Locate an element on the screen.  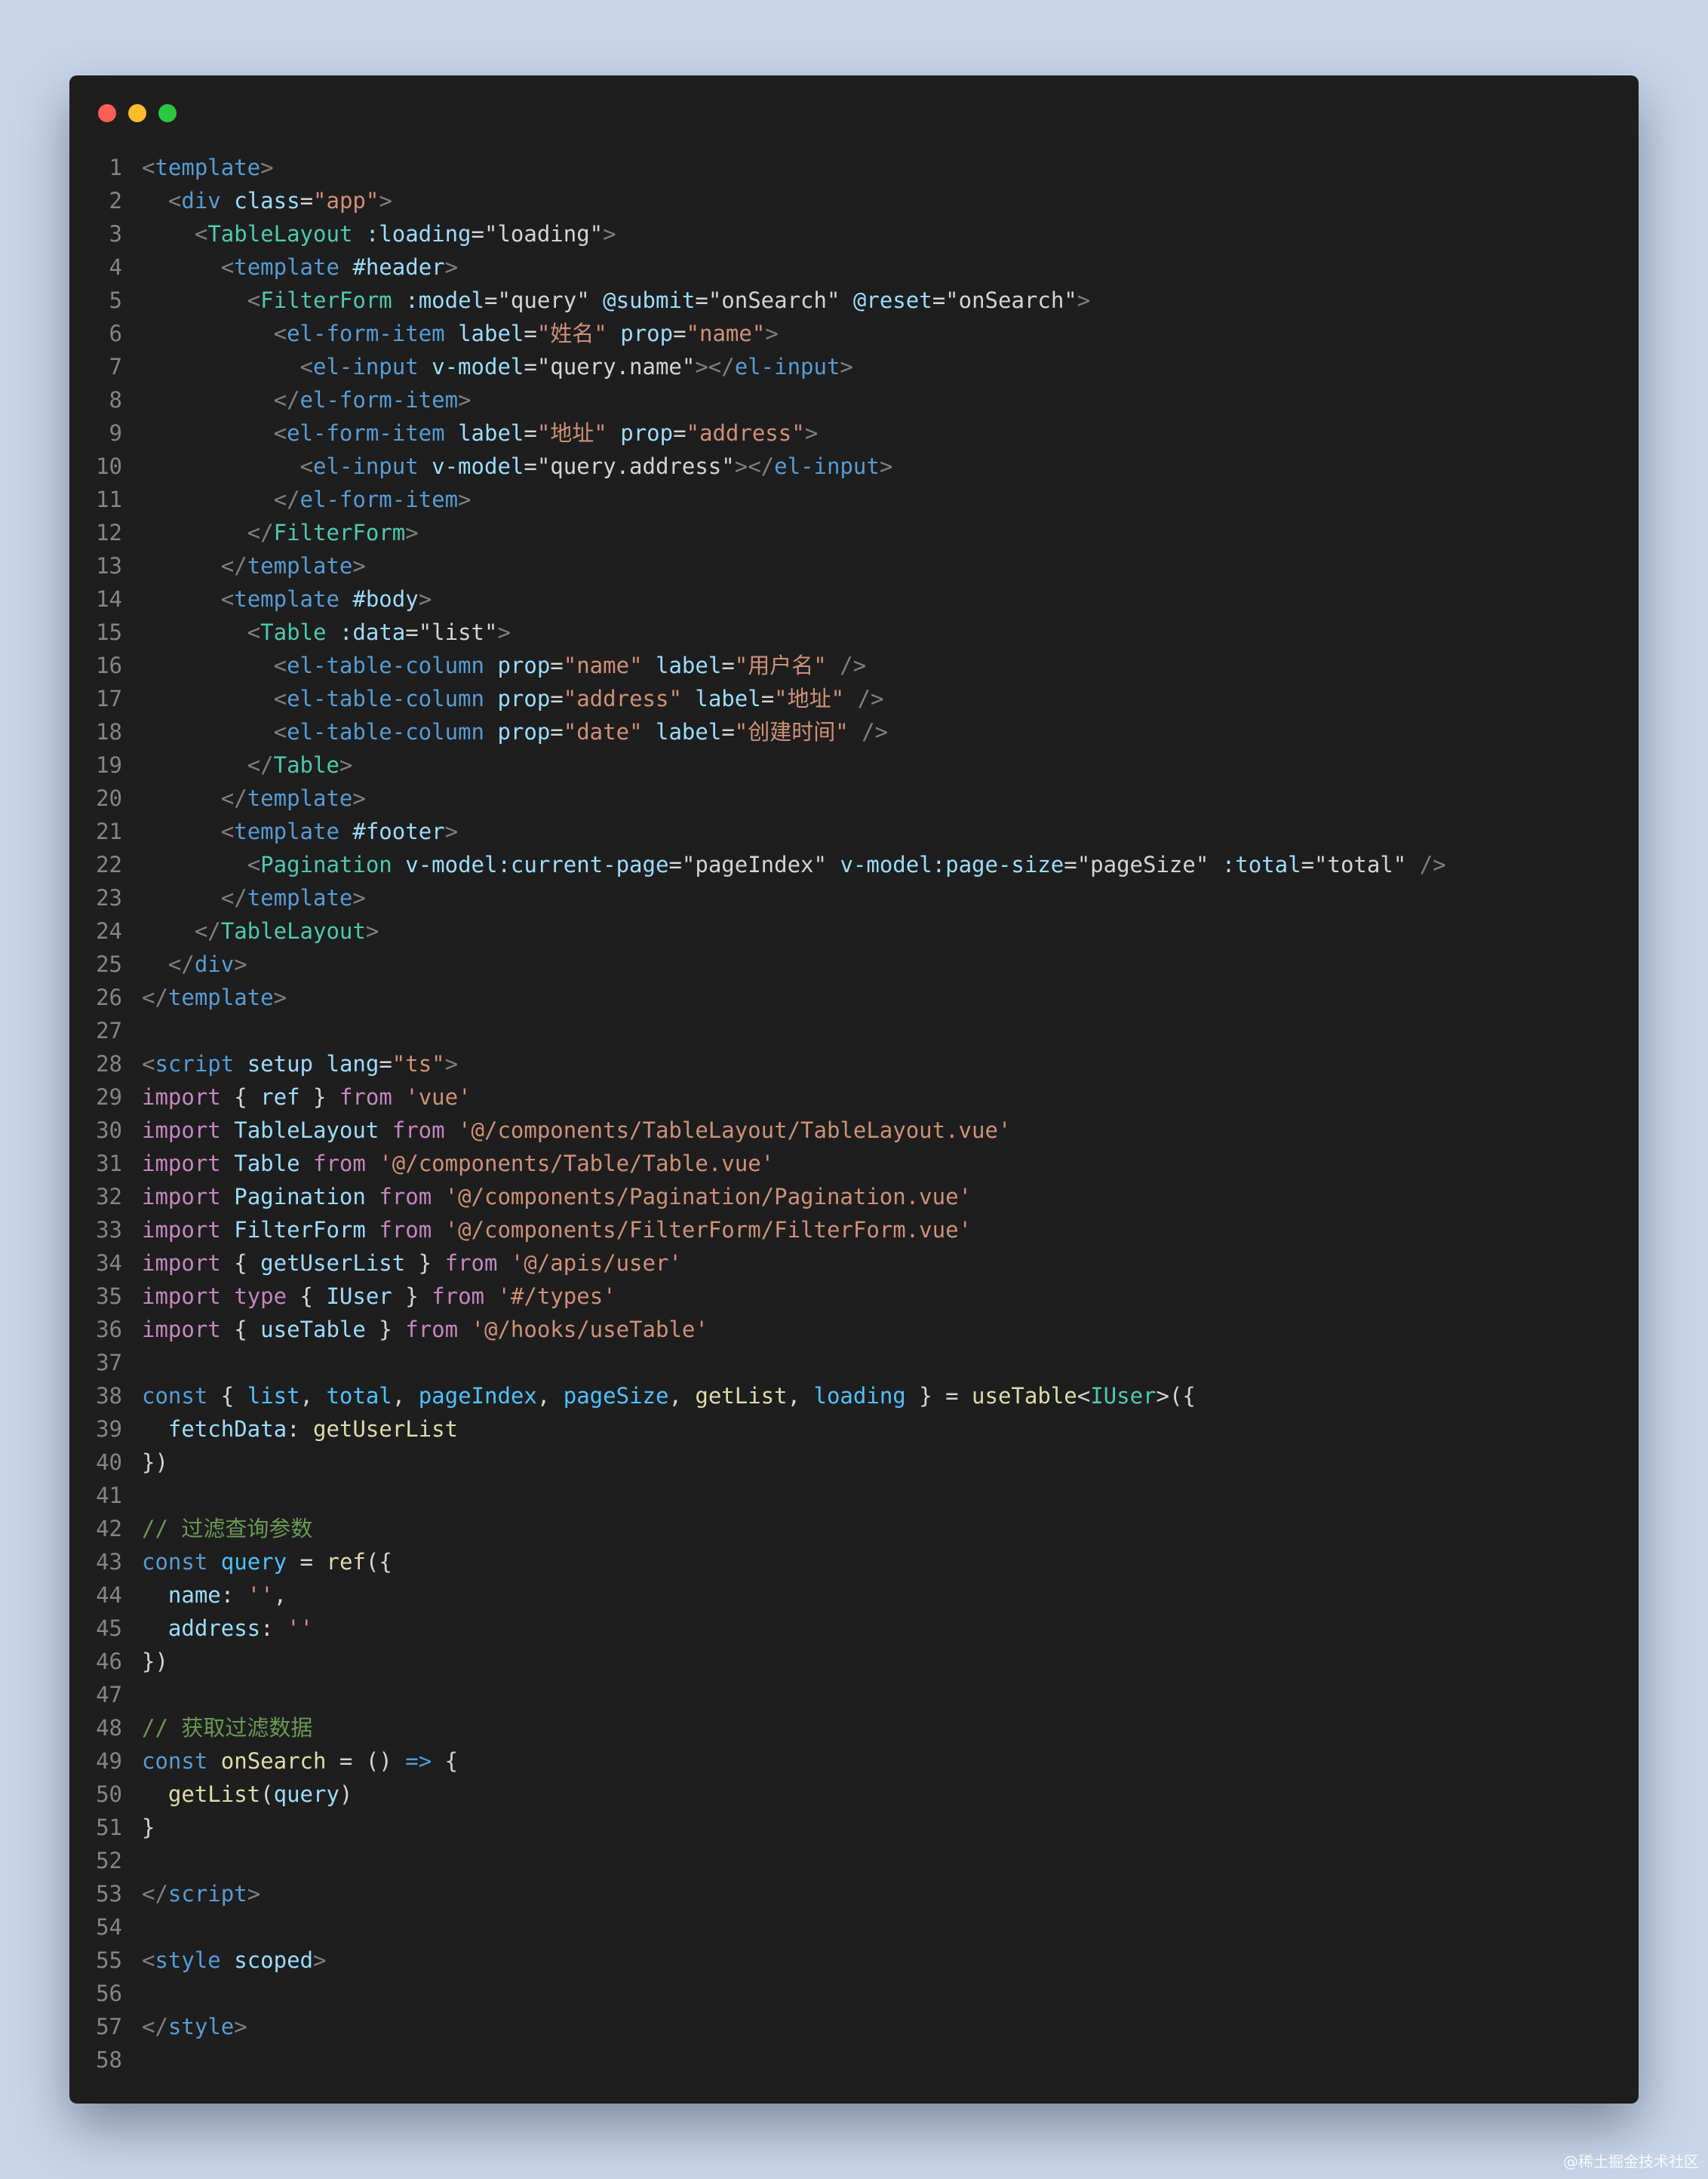
line-number: 47 is located at coordinates (109, 1694).